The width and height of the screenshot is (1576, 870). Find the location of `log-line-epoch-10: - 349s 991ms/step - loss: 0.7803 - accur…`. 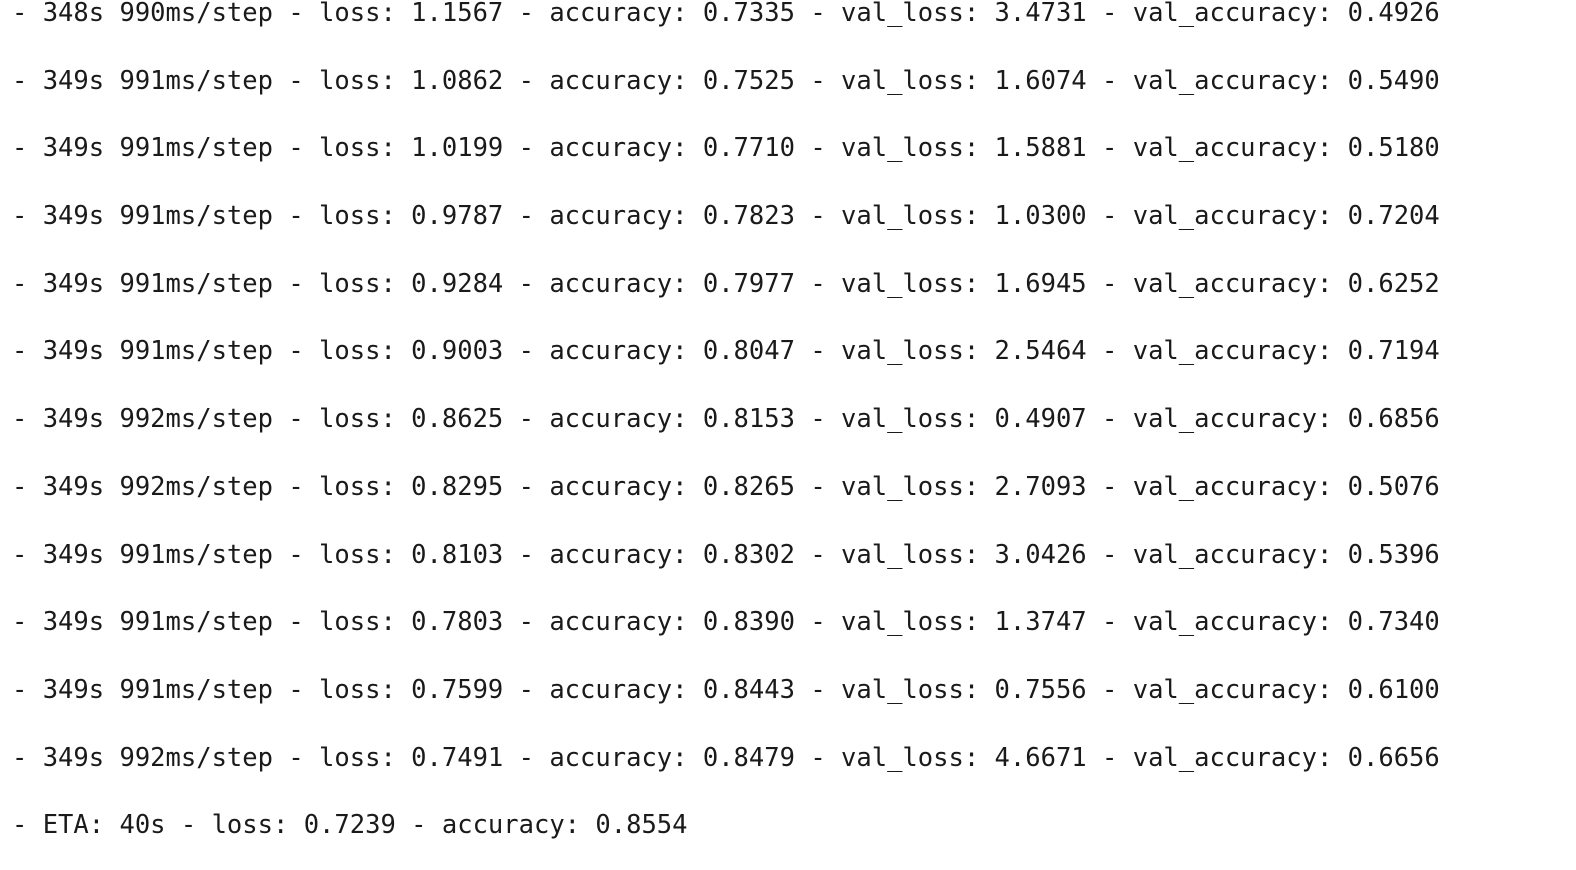

log-line-epoch-10: - 349s 991ms/step - loss: 0.7803 - accur… is located at coordinates (726, 622).